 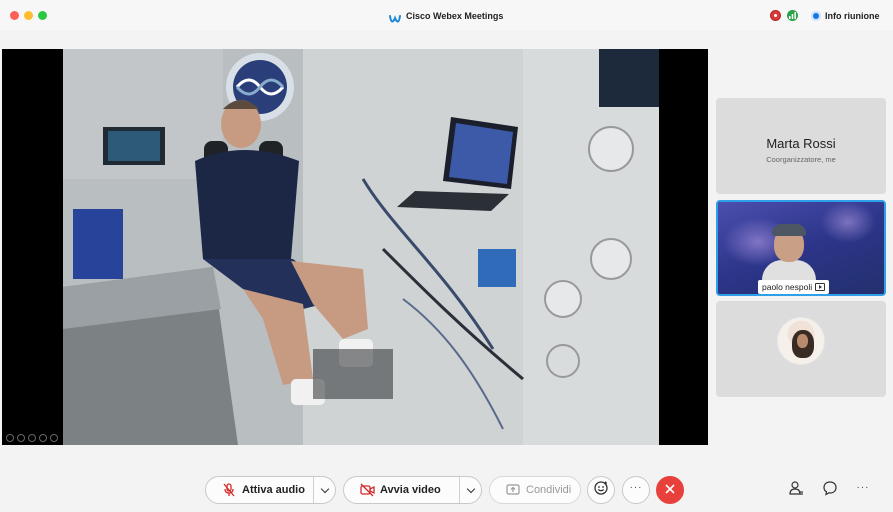 I want to click on sharing-screen-icon, so click(x=820, y=287).